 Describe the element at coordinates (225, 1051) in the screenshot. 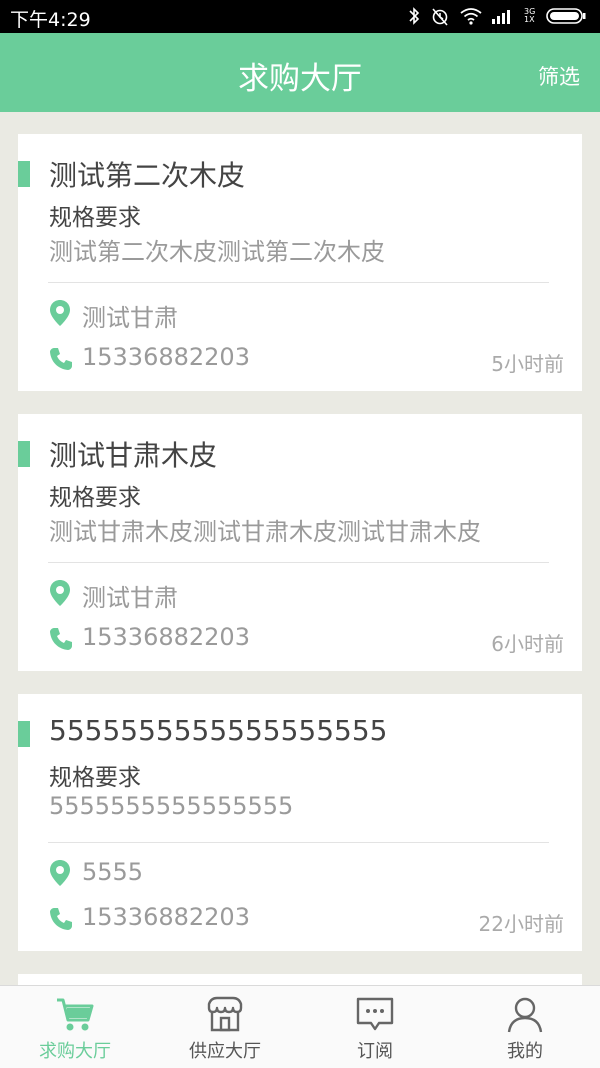

I see `tab-label: 供应大厅` at that location.